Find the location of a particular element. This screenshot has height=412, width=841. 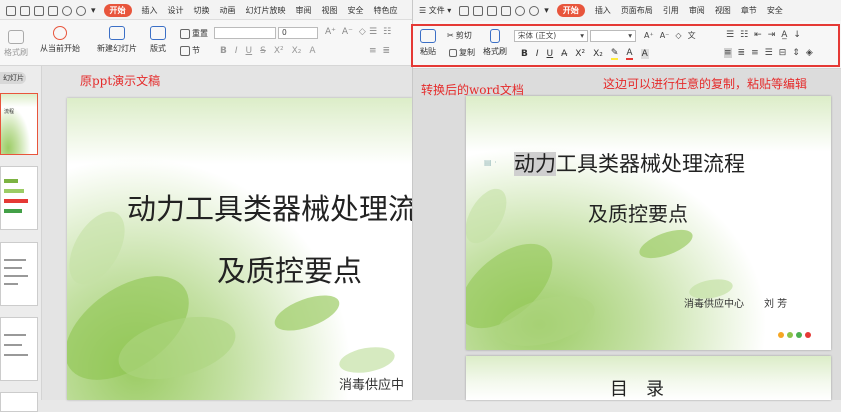

line-spacing-icon: ⇕ is located at coordinates (796, 53).